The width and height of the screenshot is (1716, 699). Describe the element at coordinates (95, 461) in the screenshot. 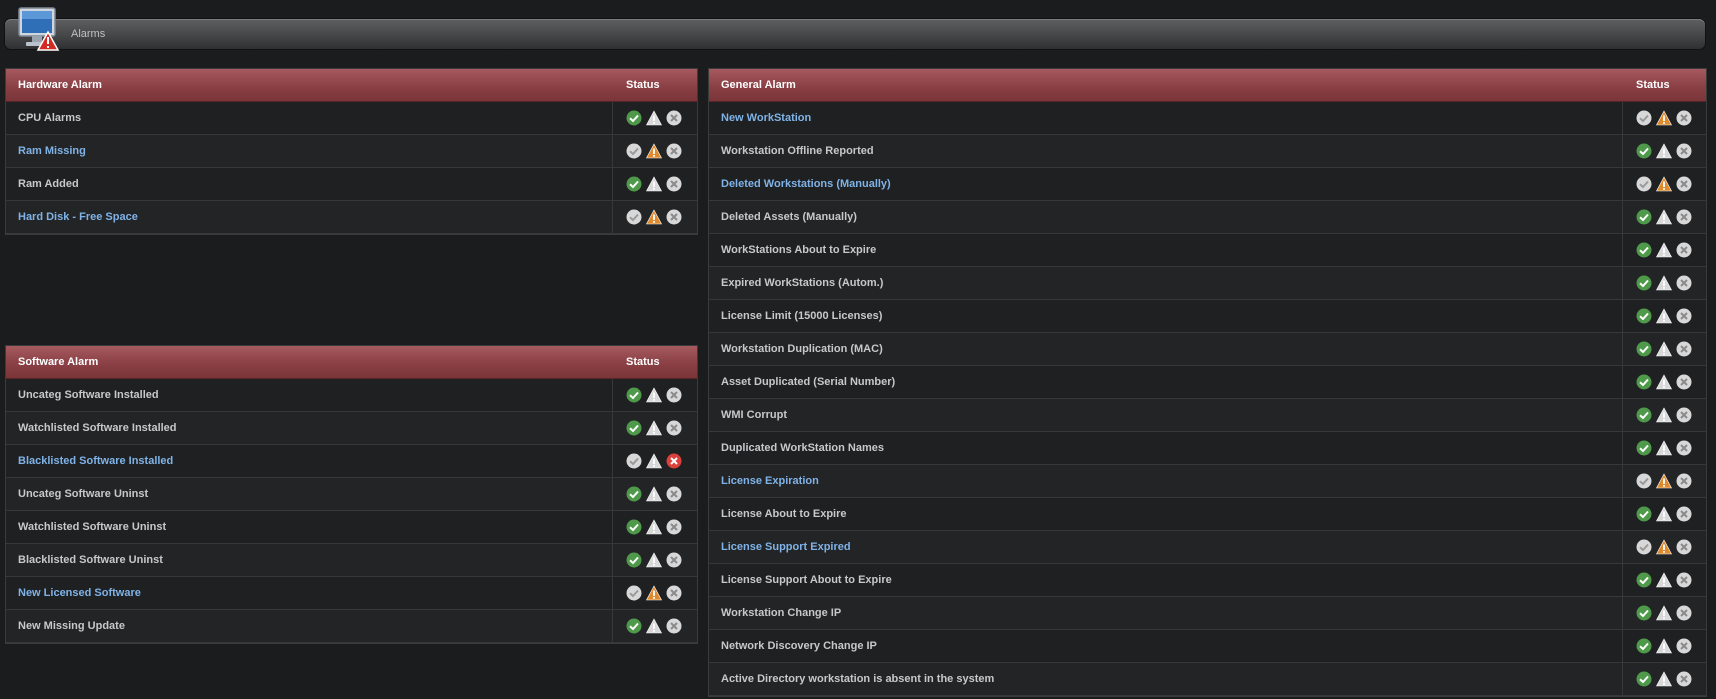

I see `alarm-link: Blacklisted Software Installed` at that location.